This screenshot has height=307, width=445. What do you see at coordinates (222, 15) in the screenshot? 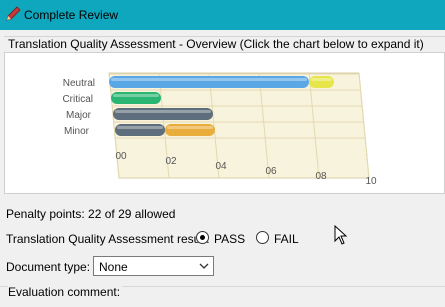
I see `title-bar: Complete Review` at bounding box center [222, 15].